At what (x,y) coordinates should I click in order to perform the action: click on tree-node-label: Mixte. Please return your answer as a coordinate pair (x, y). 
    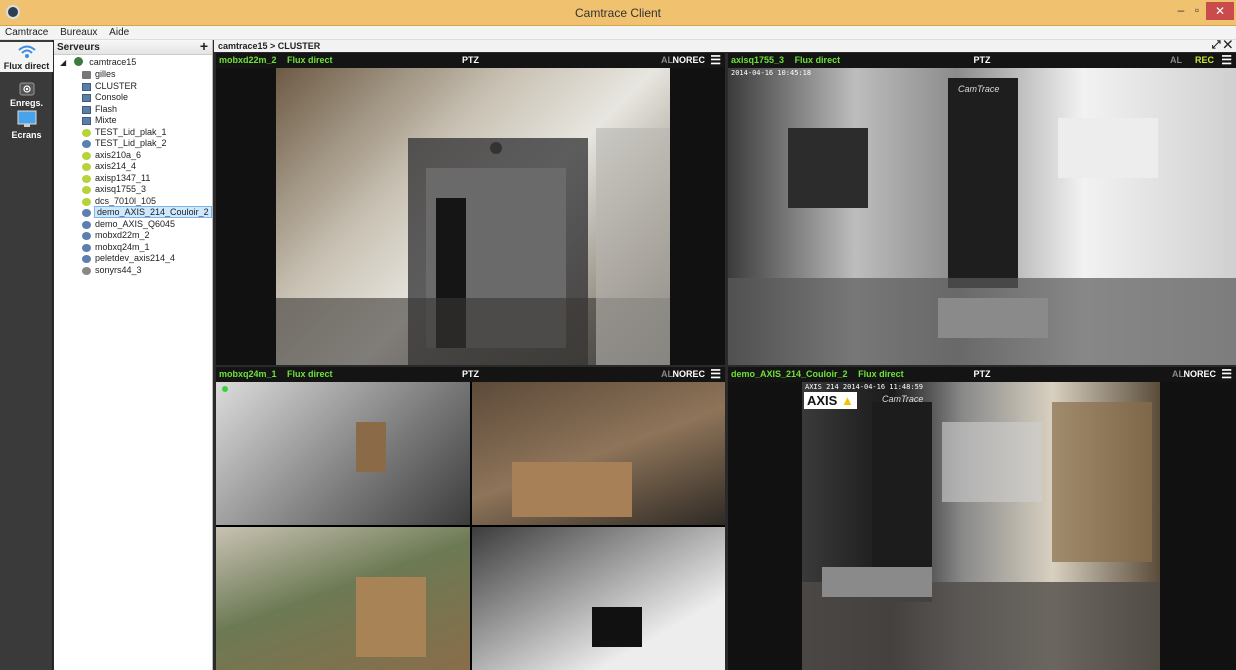
    Looking at the image, I should click on (106, 120).